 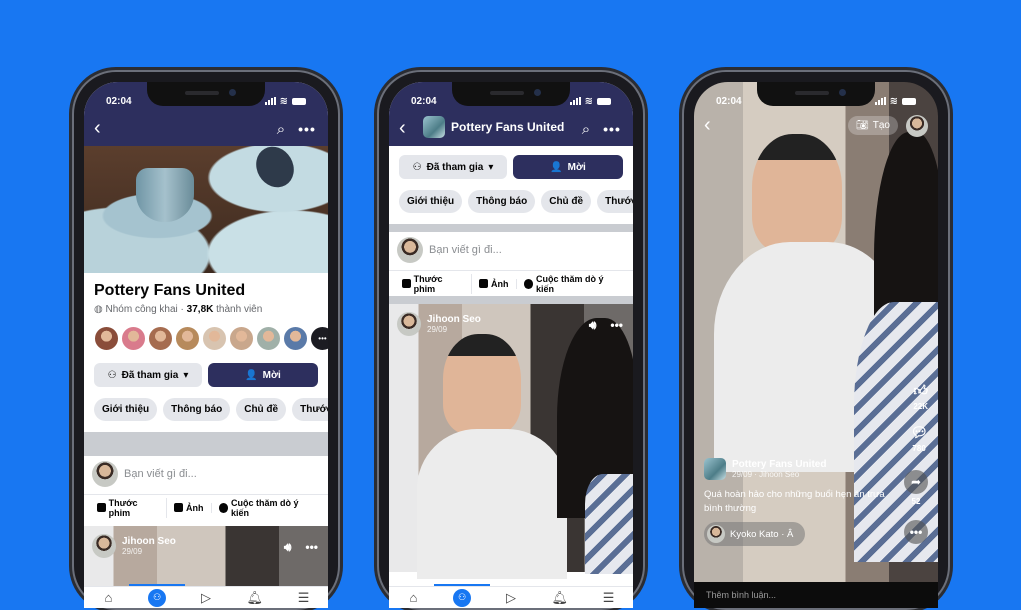 I want to click on create-button: 📷︎ Tạo, so click(x=873, y=125).